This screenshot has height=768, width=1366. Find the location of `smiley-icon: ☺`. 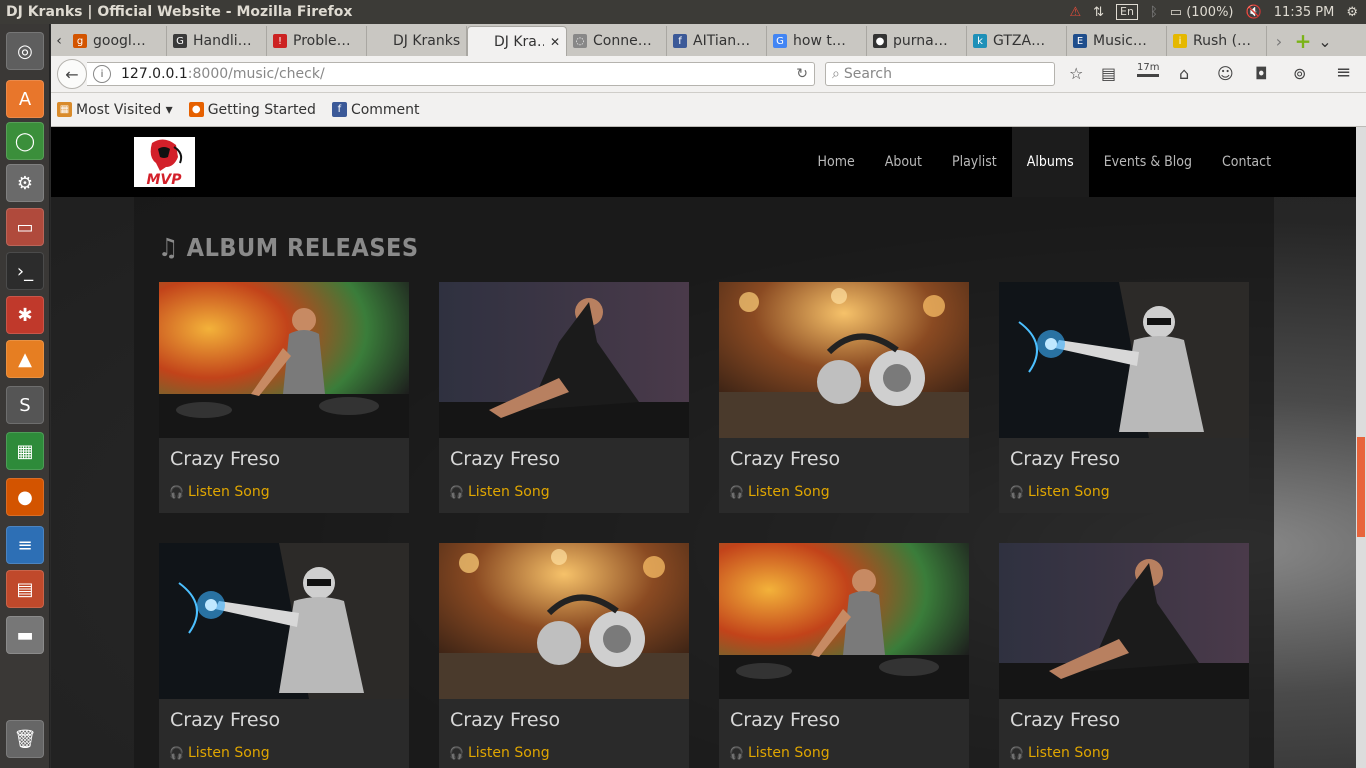

smiley-icon: ☺ is located at coordinates (1225, 73).